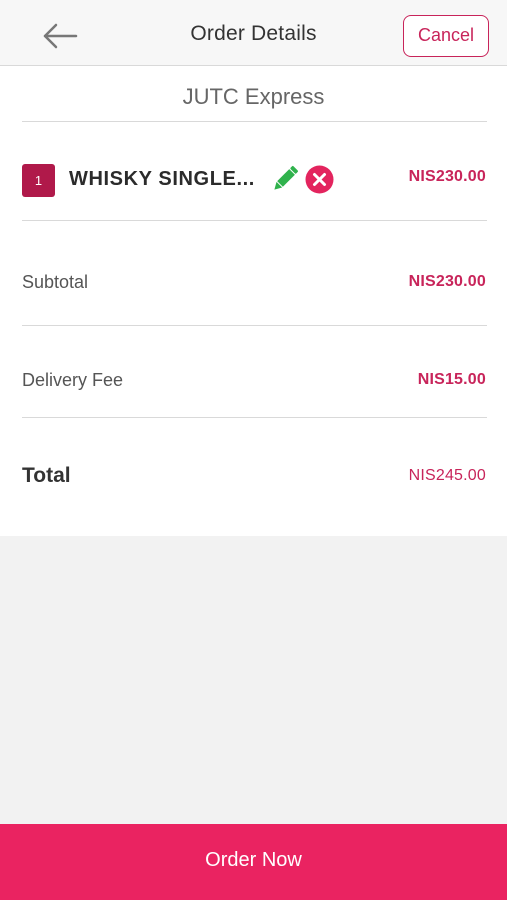 This screenshot has height=900, width=507. What do you see at coordinates (253, 862) in the screenshot?
I see `order-now-button: Order Now` at bounding box center [253, 862].